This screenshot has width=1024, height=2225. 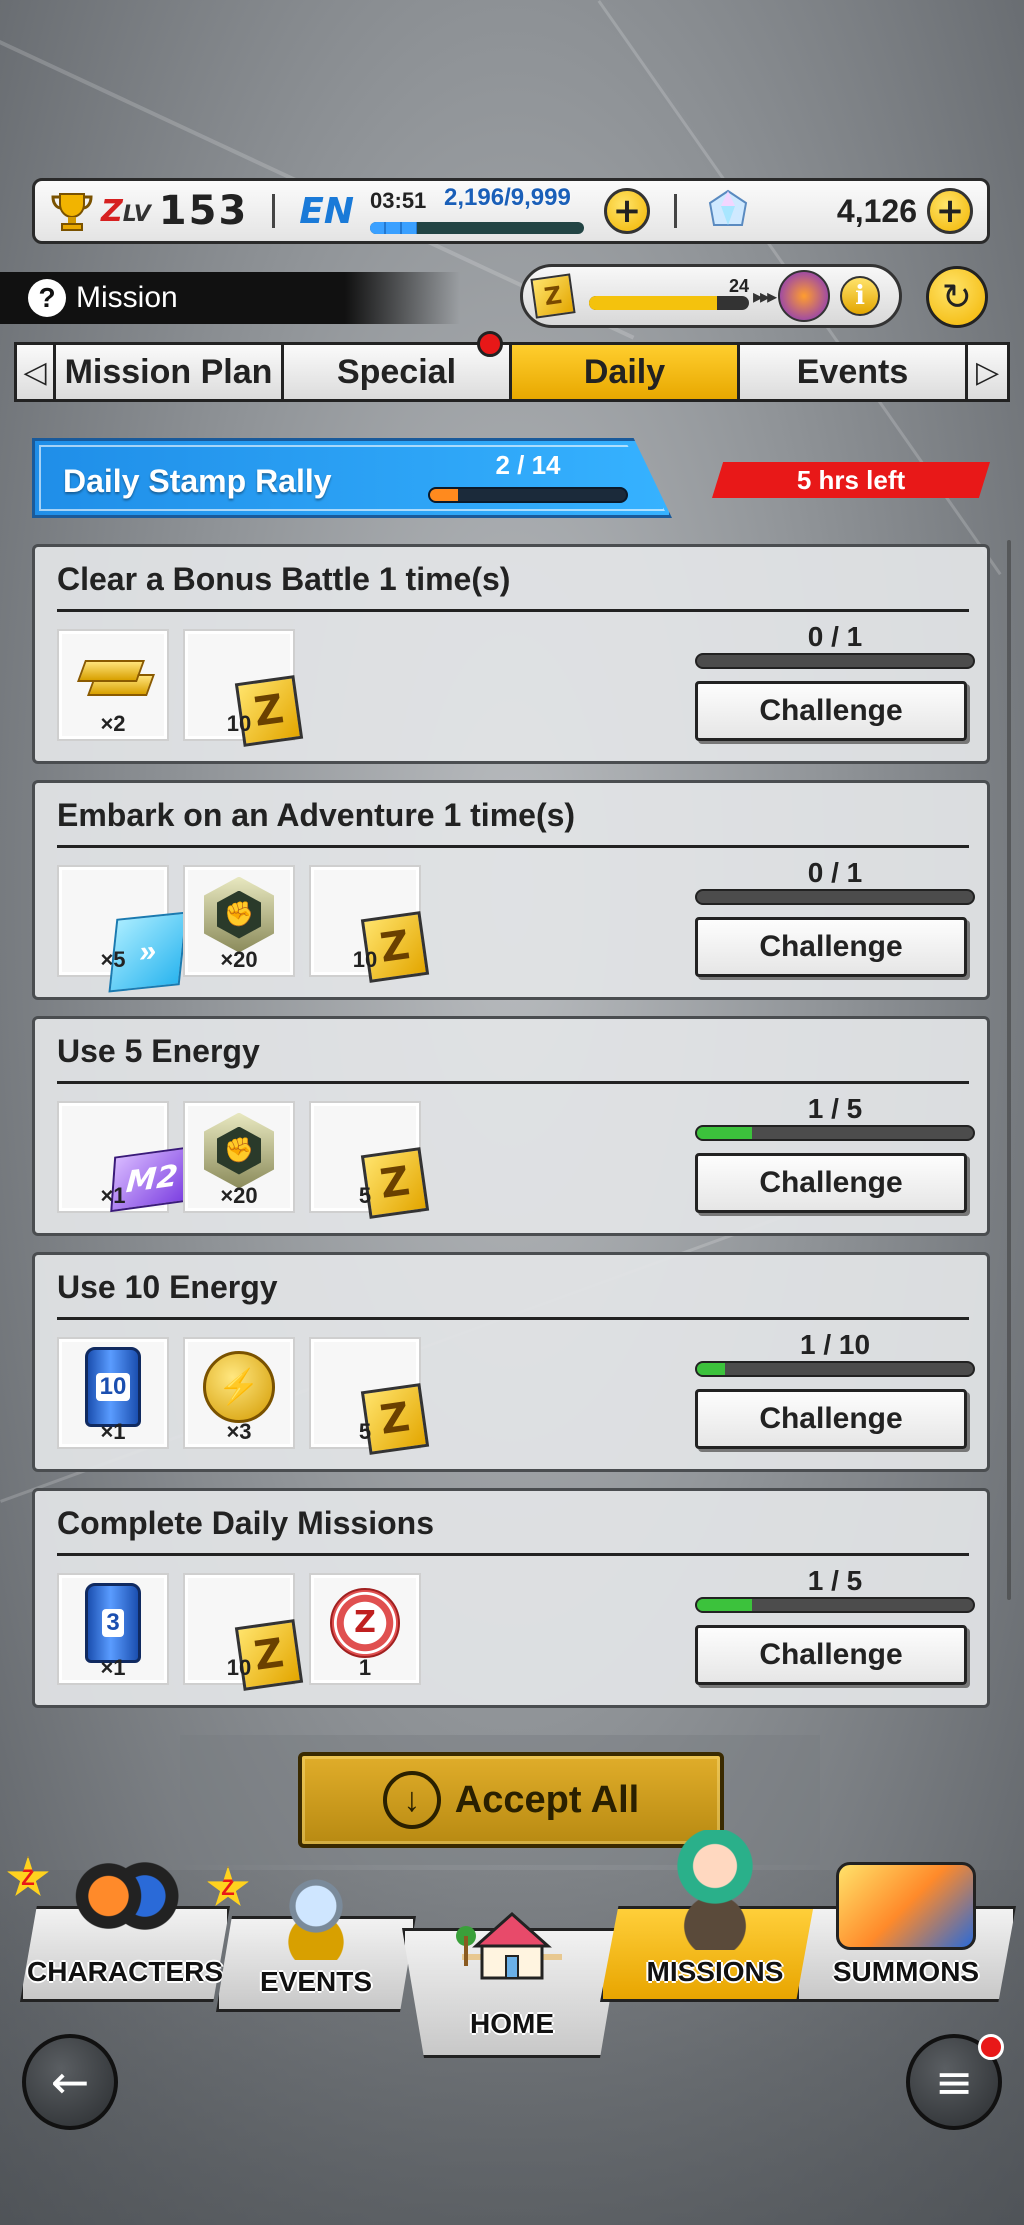 What do you see at coordinates (835, 1344) in the screenshot?
I see `mission-progress-text: 1 / 10` at bounding box center [835, 1344].